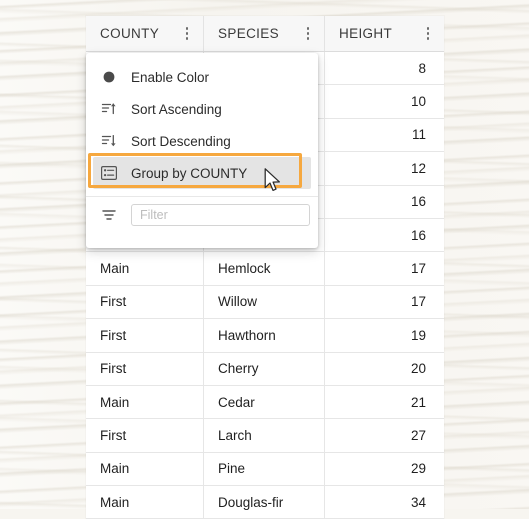 The image size is (529, 519). I want to click on table-cell-height: 29, so click(418, 469).